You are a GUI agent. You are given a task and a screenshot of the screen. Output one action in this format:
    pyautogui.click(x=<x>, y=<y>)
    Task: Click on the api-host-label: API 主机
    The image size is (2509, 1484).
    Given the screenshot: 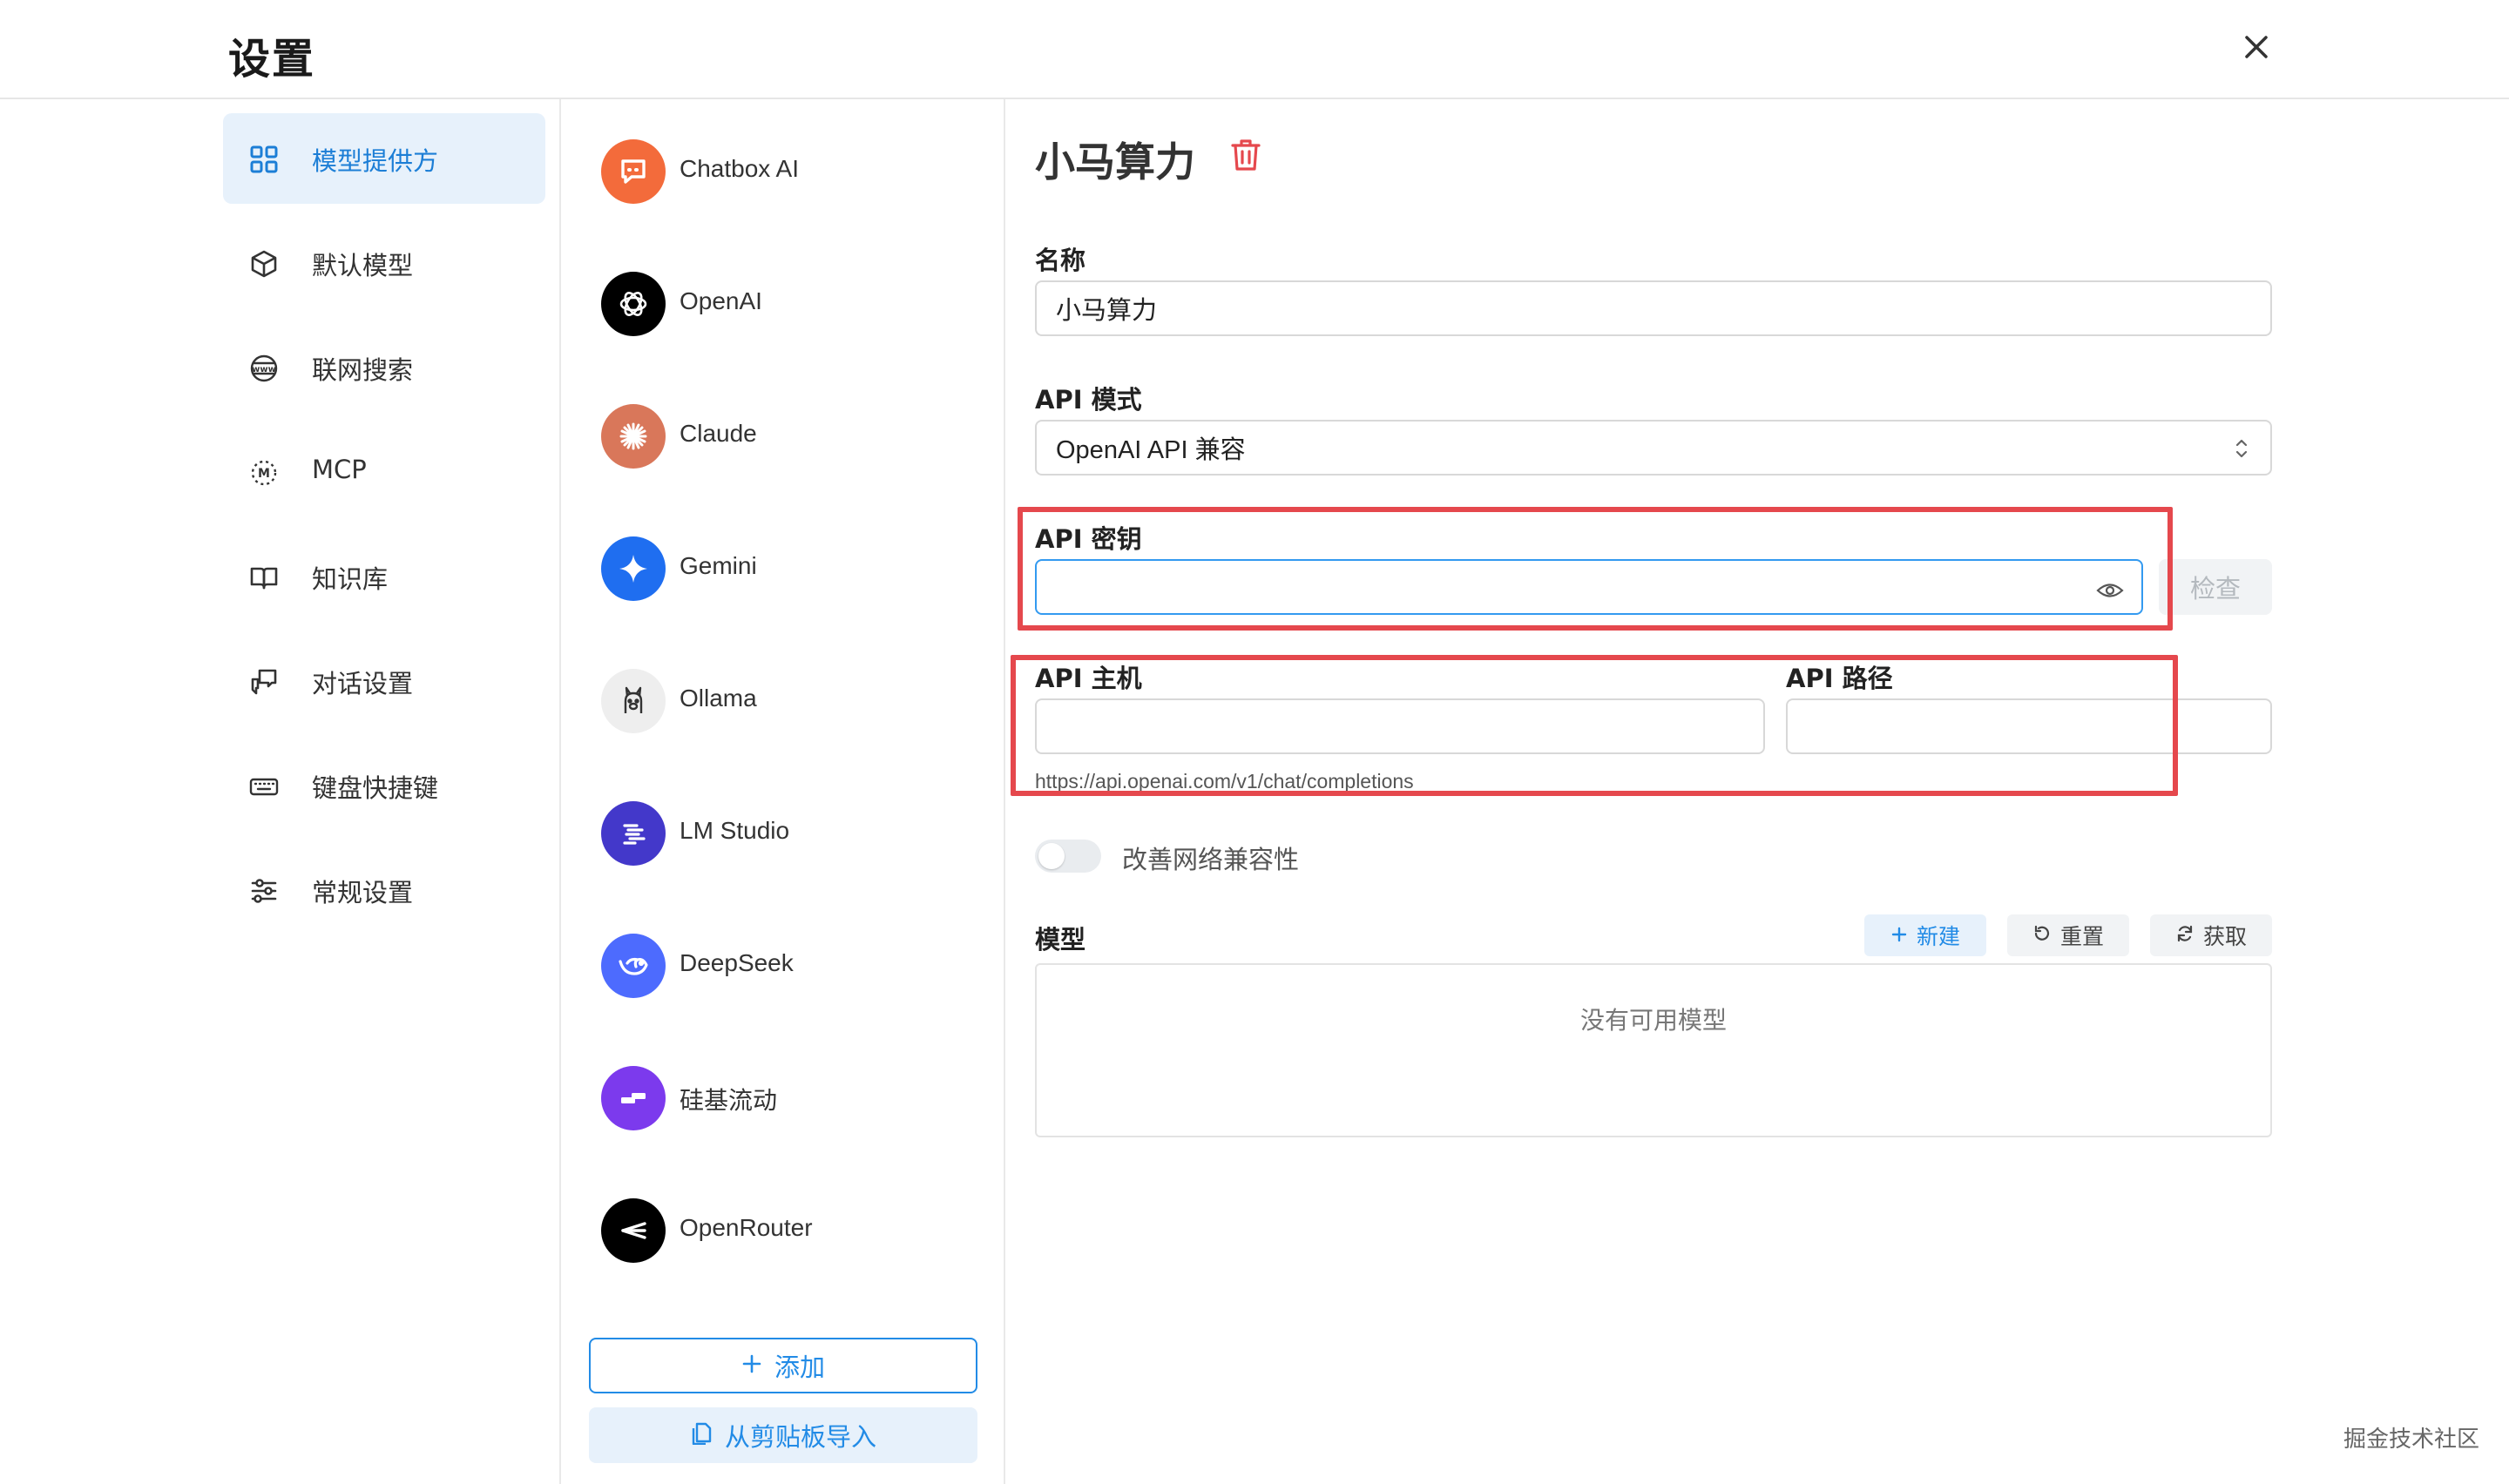 What is the action you would take?
    pyautogui.click(x=1088, y=679)
    